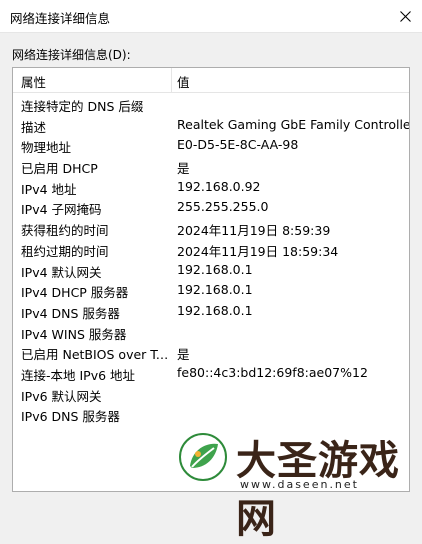 The image size is (422, 544). I want to click on property-name: 连接特定的 DNS 后缀, so click(82, 106).